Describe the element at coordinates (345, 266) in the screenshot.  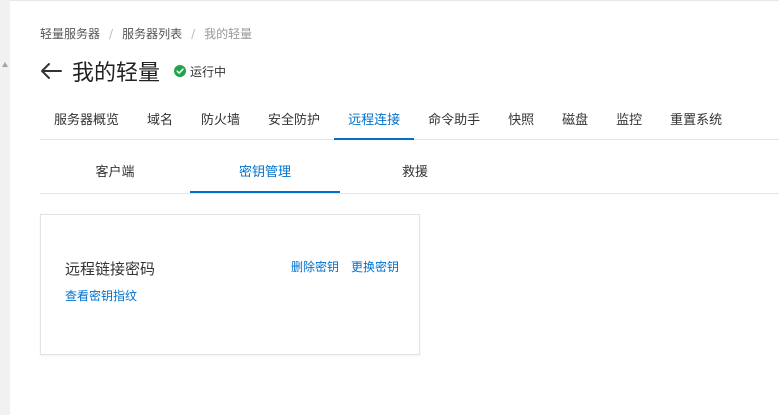
I see `key-card-actions: 删除密钥 更换密钥` at that location.